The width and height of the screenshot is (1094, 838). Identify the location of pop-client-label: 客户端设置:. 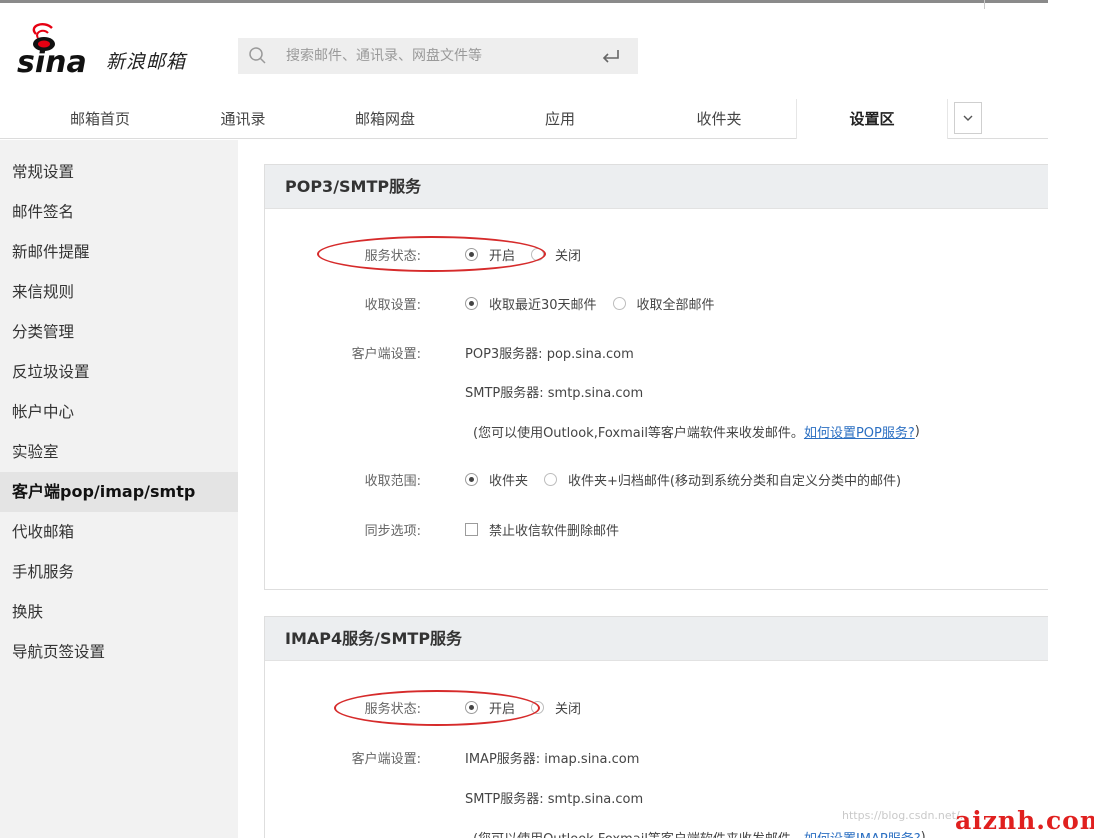
(386, 354).